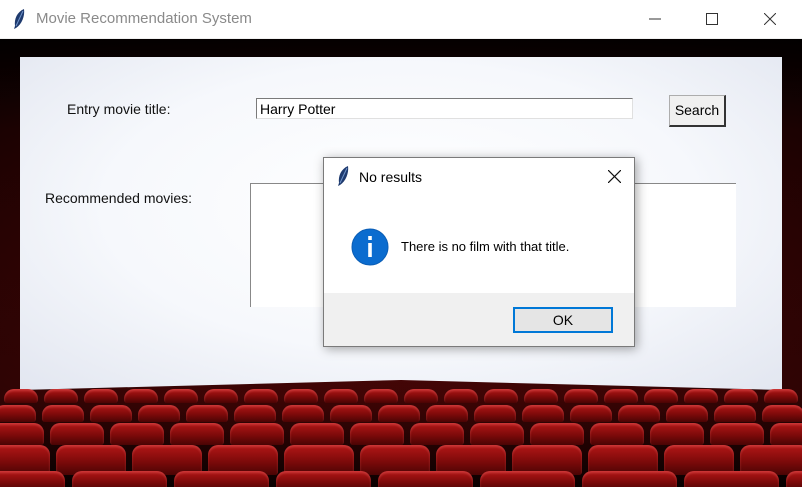  What do you see at coordinates (697, 111) in the screenshot?
I see `search-button: Search` at bounding box center [697, 111].